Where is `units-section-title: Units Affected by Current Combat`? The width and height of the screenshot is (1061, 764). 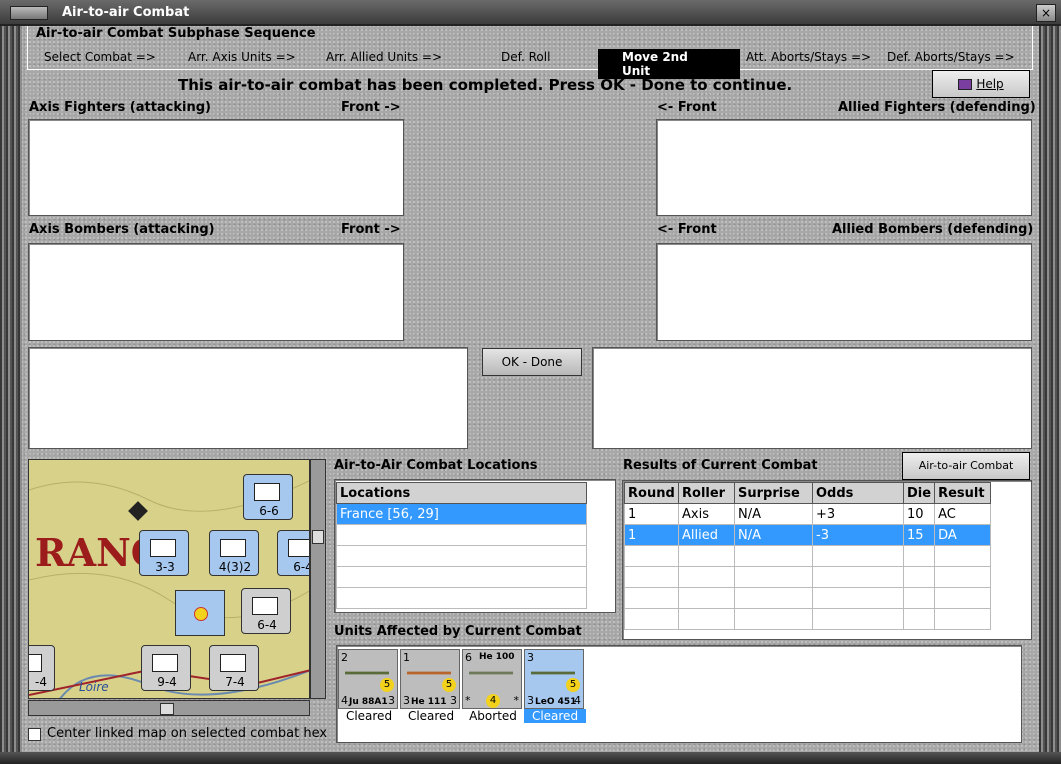 units-section-title: Units Affected by Current Combat is located at coordinates (458, 631).